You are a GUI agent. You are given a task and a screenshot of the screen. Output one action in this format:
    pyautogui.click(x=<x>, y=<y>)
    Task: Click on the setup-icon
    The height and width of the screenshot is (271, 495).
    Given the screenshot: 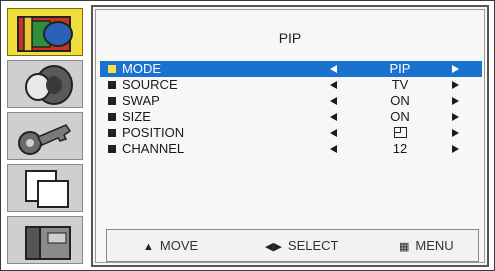 What is the action you would take?
    pyautogui.click(x=48, y=243)
    